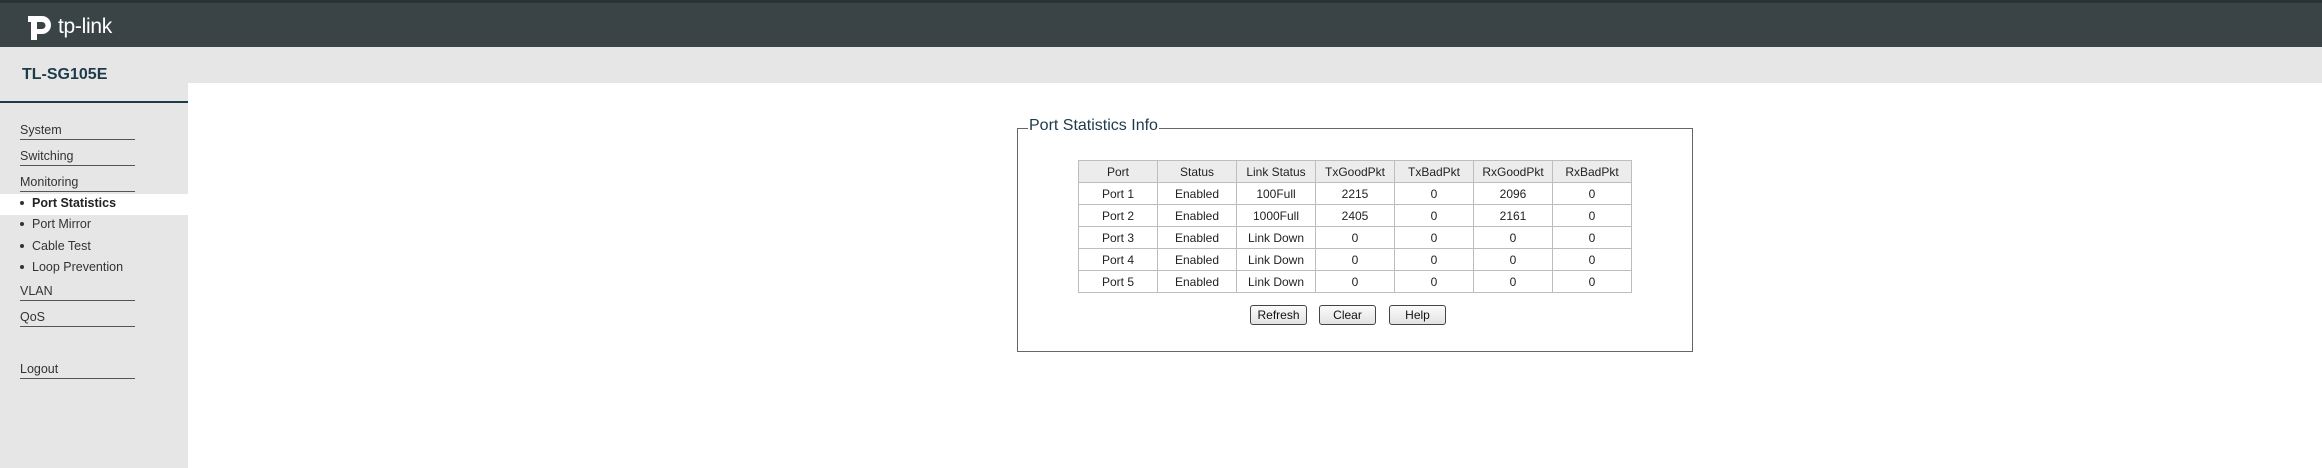 The image size is (2322, 468). I want to click on column-header: Port, so click(1118, 171).